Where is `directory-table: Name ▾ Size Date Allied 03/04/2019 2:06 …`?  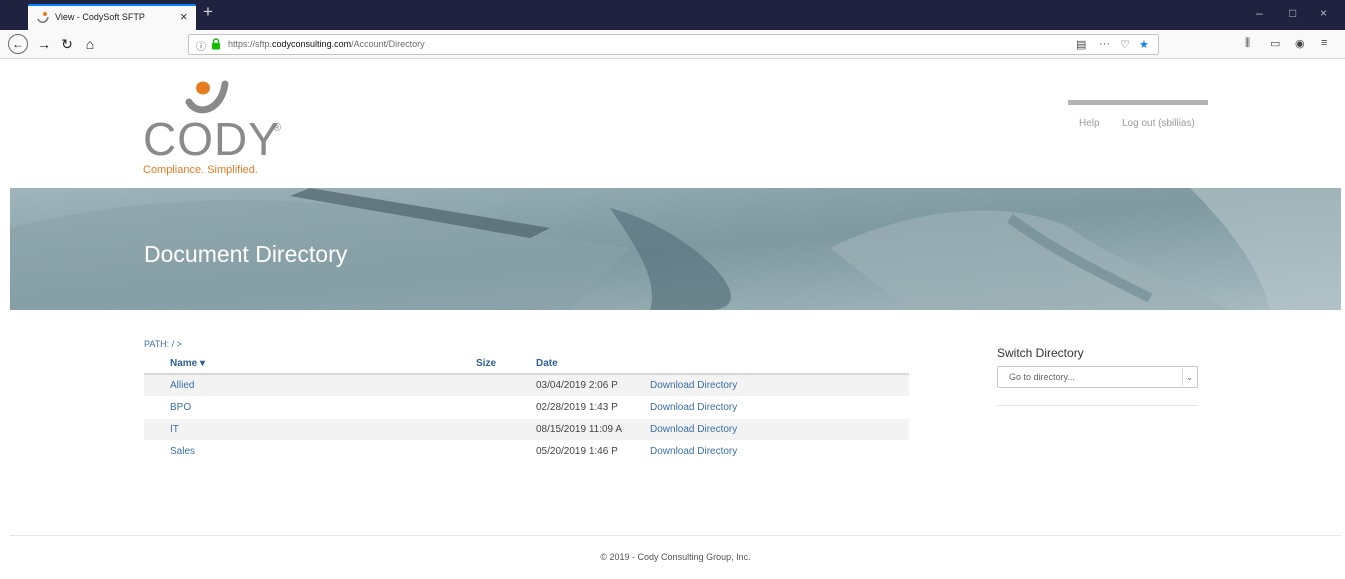
directory-table: Name ▾ Size Date Allied 03/04/2019 2:06 … is located at coordinates (526, 407).